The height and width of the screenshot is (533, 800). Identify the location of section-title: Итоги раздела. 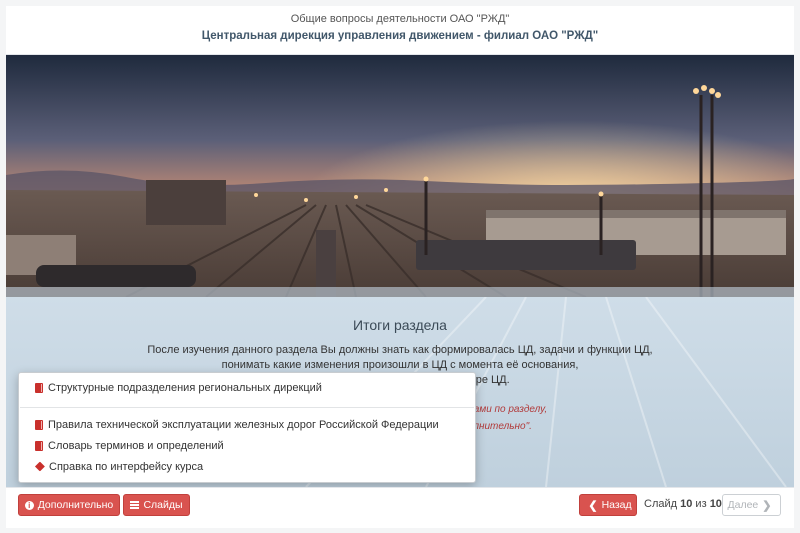
(400, 325).